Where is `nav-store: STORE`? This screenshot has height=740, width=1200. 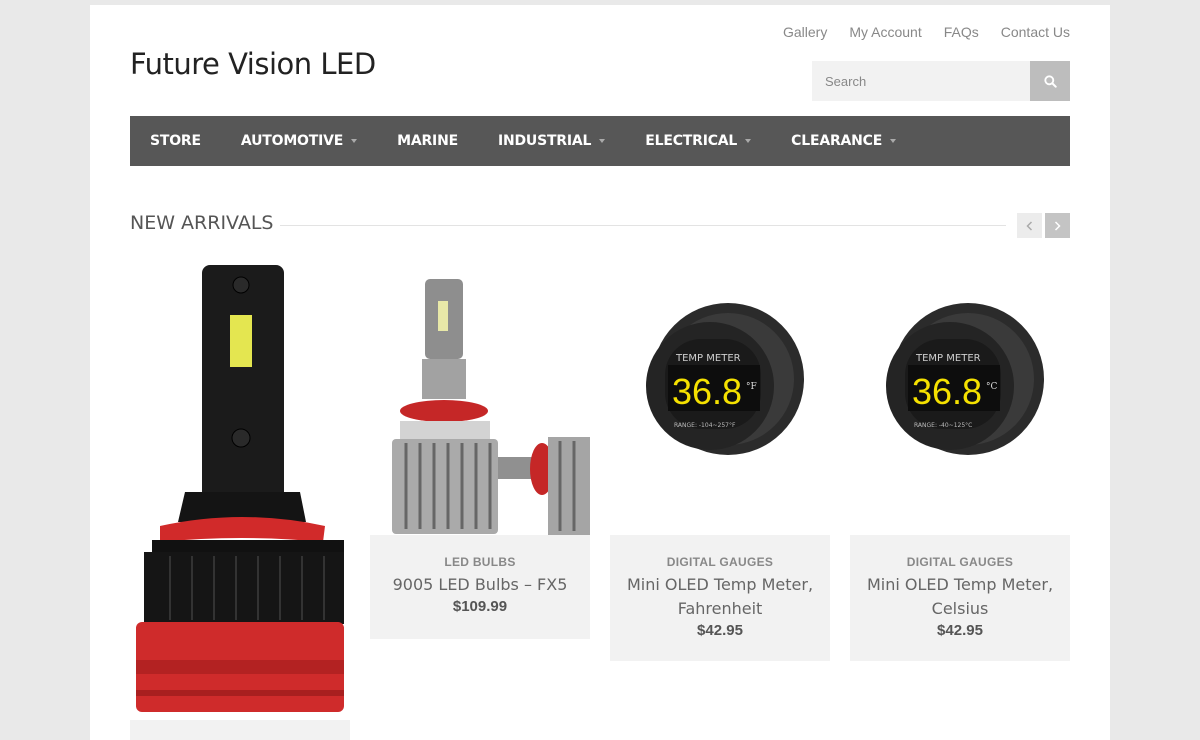
nav-store: STORE is located at coordinates (175, 141).